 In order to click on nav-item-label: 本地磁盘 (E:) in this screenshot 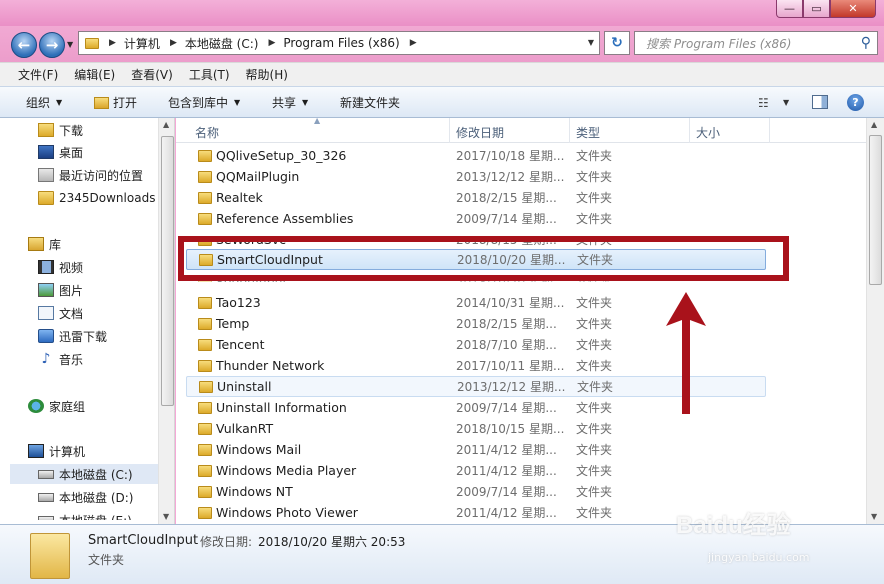, I will do `click(95, 518)`.